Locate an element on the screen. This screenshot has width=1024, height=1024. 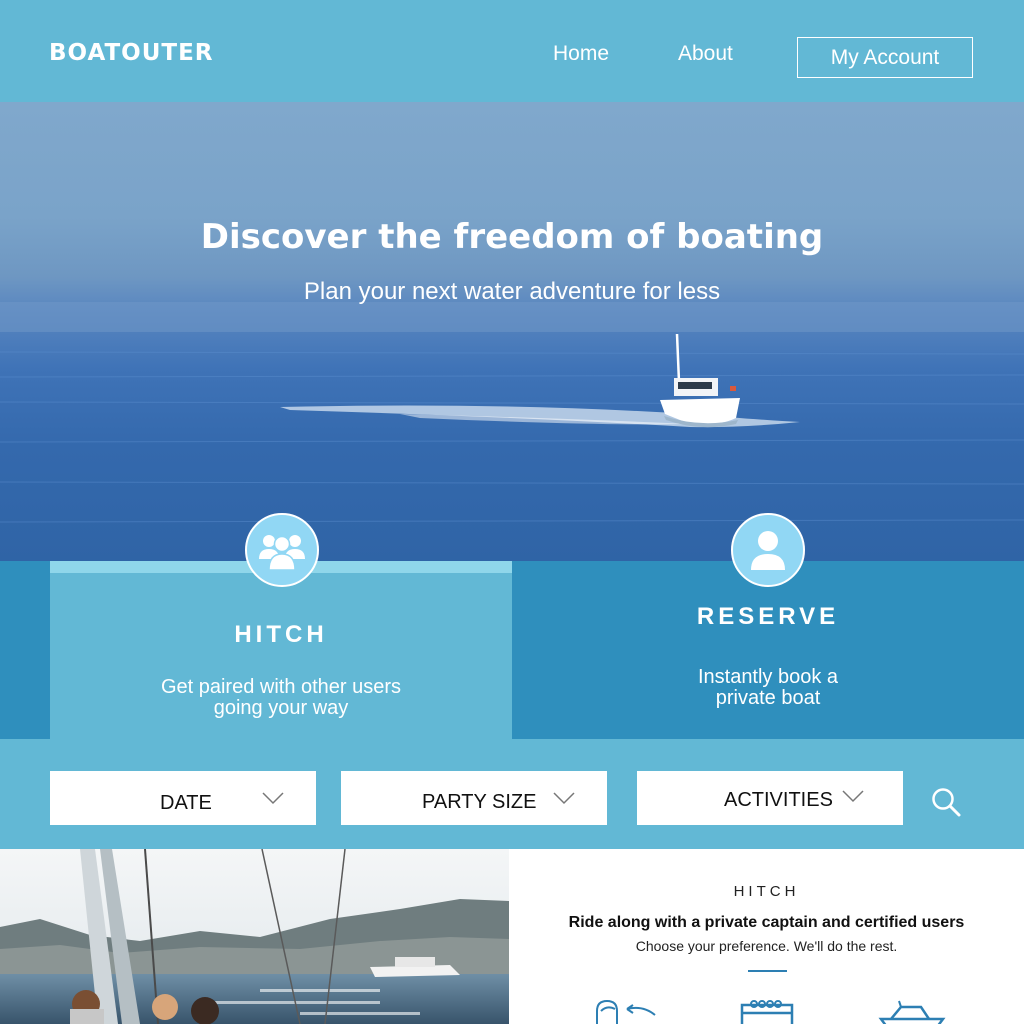
reserve-title: RESERVE is located at coordinates (768, 616).